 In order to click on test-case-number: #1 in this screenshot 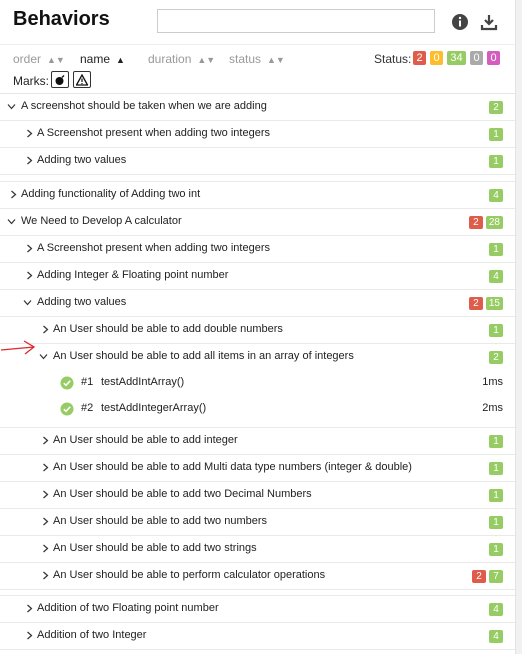, I will do `click(87, 382)`.